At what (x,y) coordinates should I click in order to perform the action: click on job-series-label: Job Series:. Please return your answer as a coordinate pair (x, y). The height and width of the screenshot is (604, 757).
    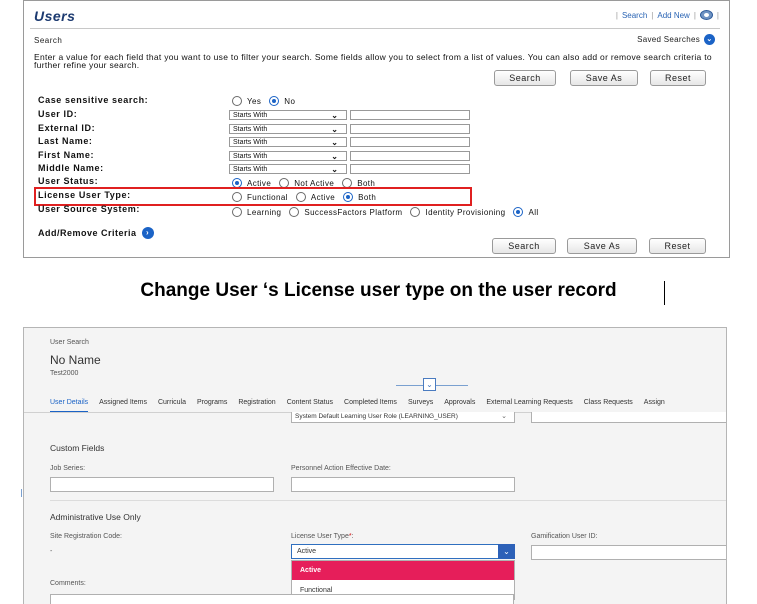
    Looking at the image, I should click on (68, 468).